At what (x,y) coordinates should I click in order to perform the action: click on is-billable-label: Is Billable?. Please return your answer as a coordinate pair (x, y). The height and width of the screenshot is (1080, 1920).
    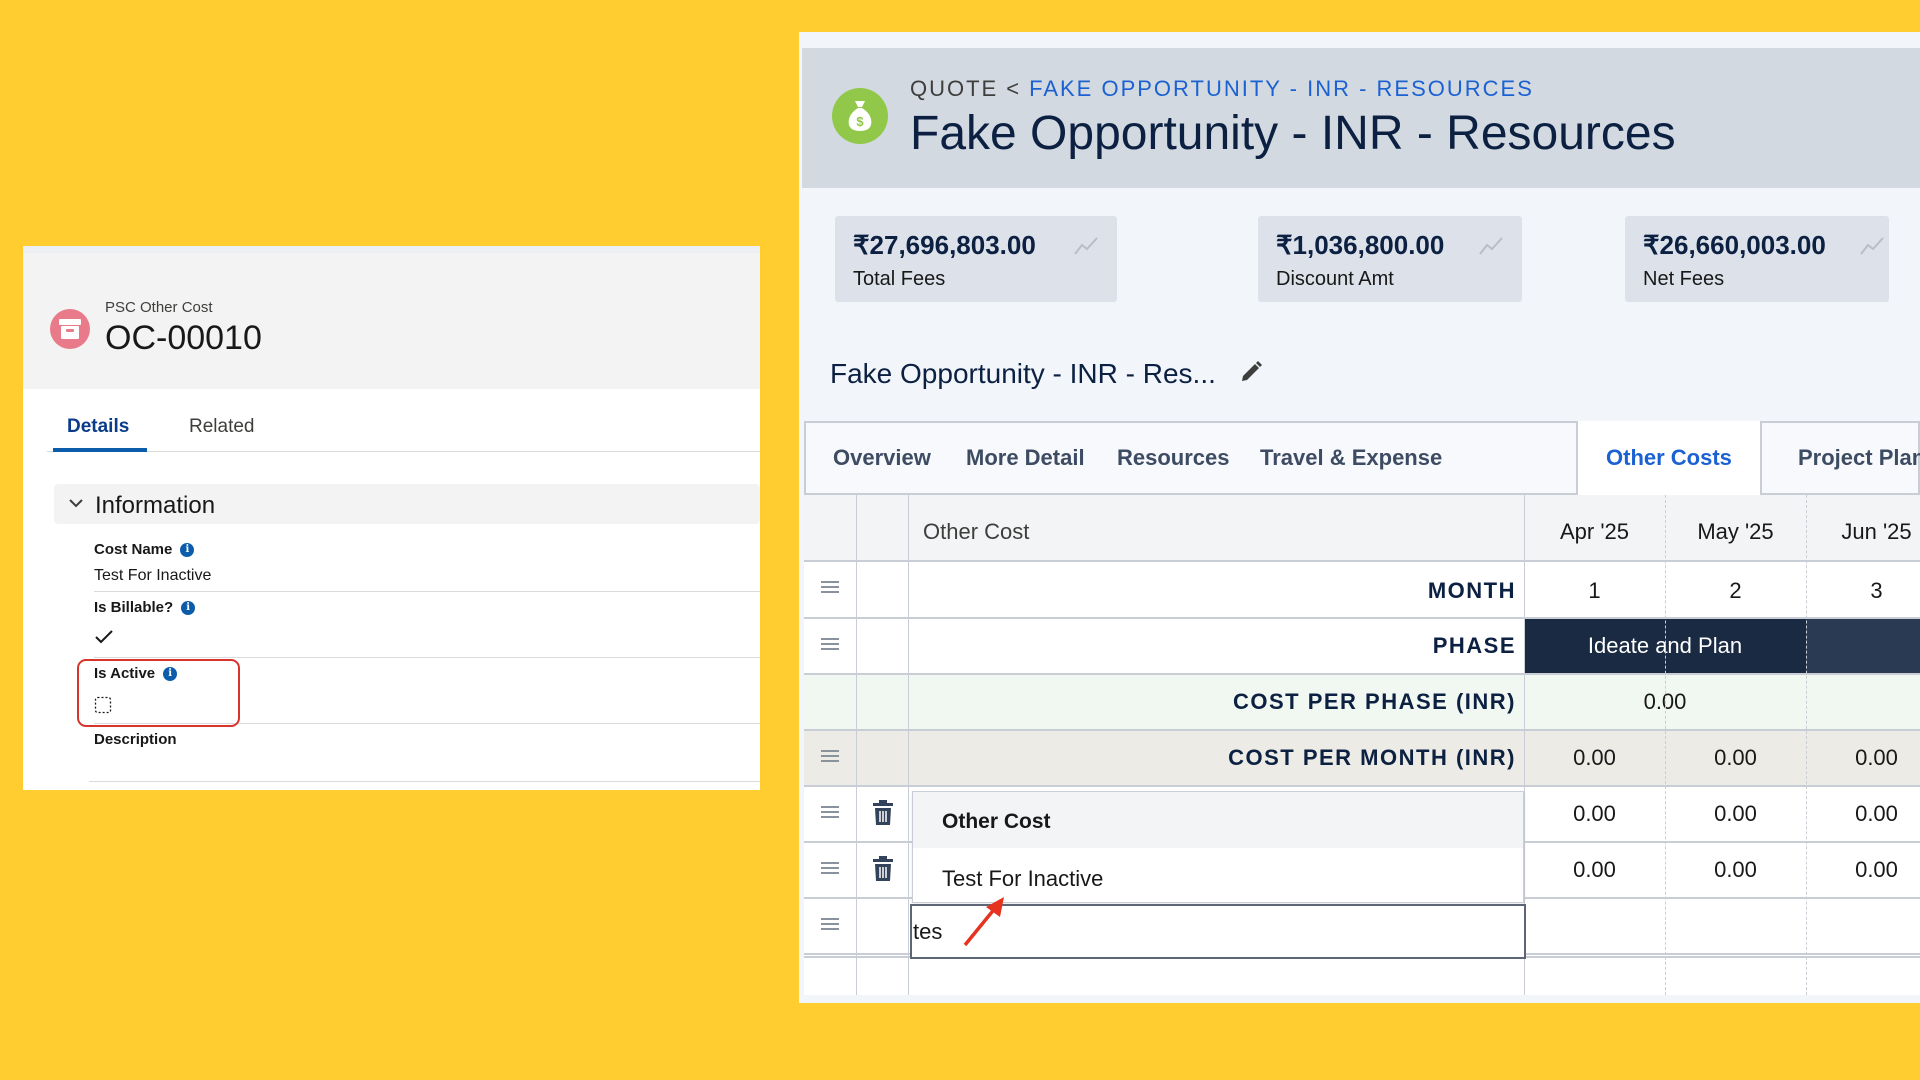
    Looking at the image, I should click on (134, 607).